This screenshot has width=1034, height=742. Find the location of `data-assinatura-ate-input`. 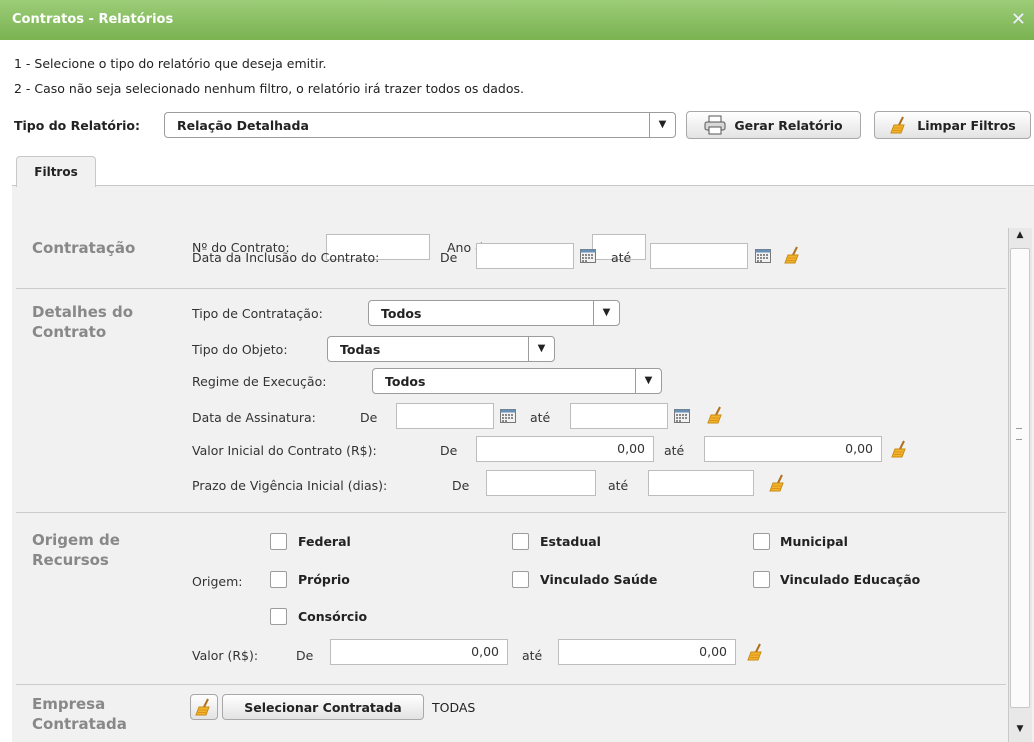

data-assinatura-ate-input is located at coordinates (619, 416).